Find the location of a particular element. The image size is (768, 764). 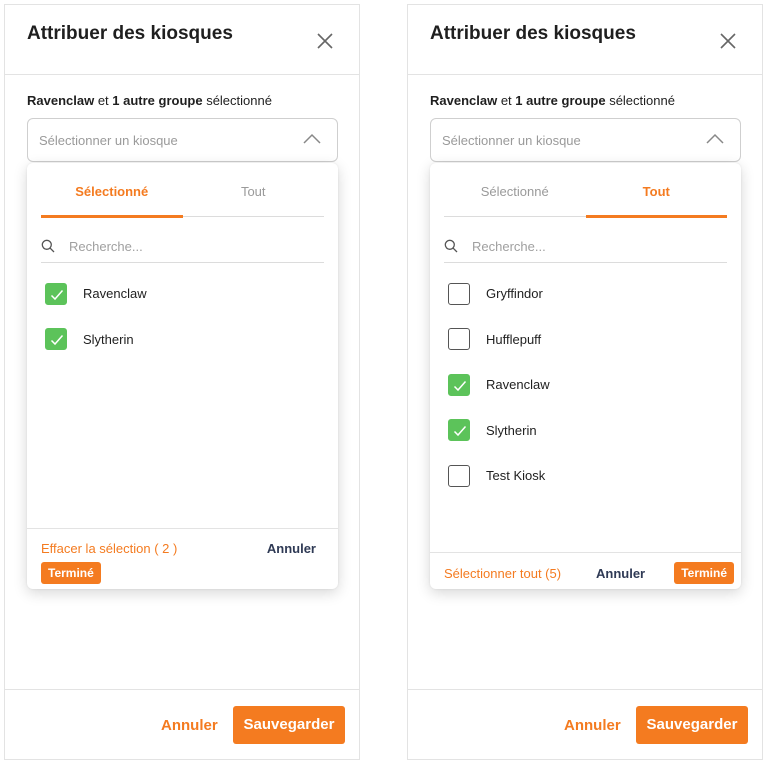

clear-selection-link: Effacer la sélection ( 2 ) is located at coordinates (109, 548).